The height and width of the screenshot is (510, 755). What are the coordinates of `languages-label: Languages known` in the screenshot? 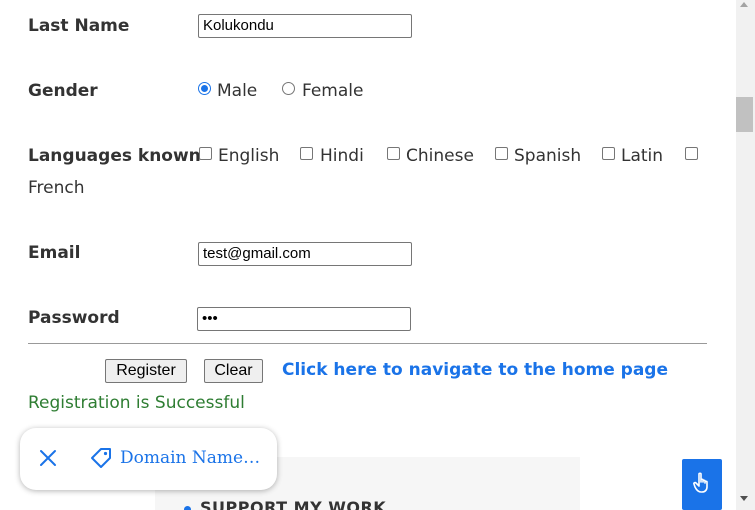 It's located at (114, 156).